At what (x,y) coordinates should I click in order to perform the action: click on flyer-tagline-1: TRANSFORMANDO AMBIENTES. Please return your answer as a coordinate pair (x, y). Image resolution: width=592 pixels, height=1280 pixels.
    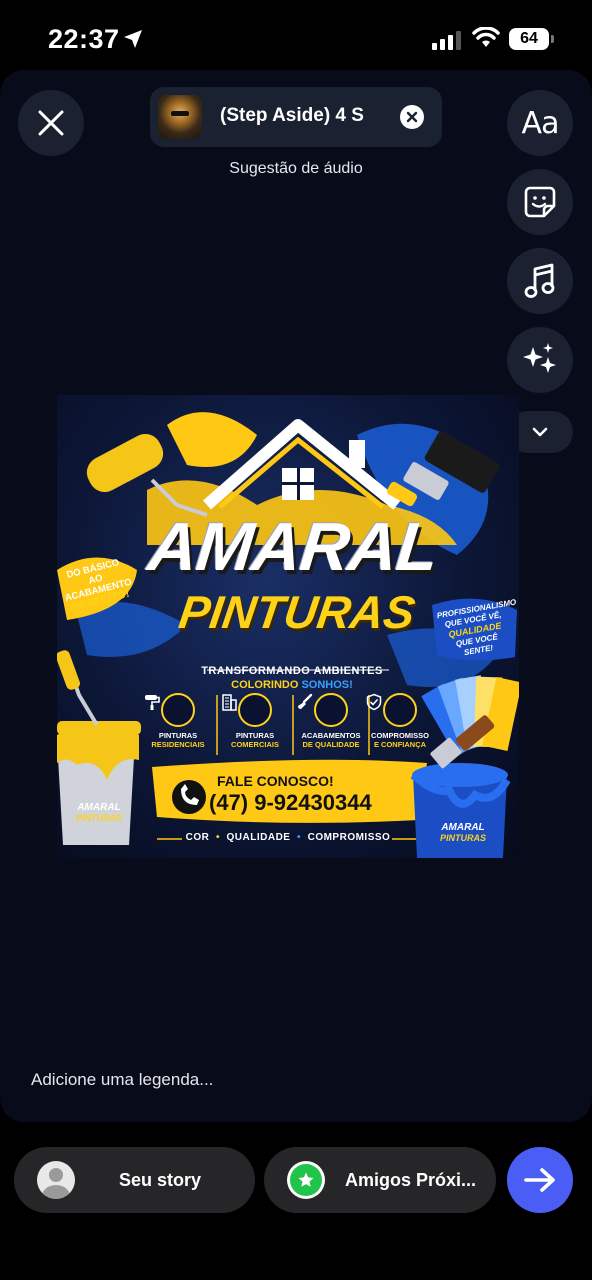
    Looking at the image, I should click on (292, 671).